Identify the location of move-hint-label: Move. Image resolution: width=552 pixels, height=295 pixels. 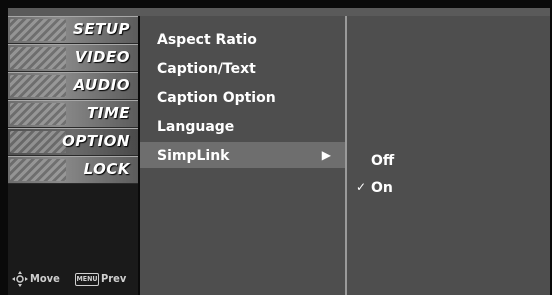
(45, 278).